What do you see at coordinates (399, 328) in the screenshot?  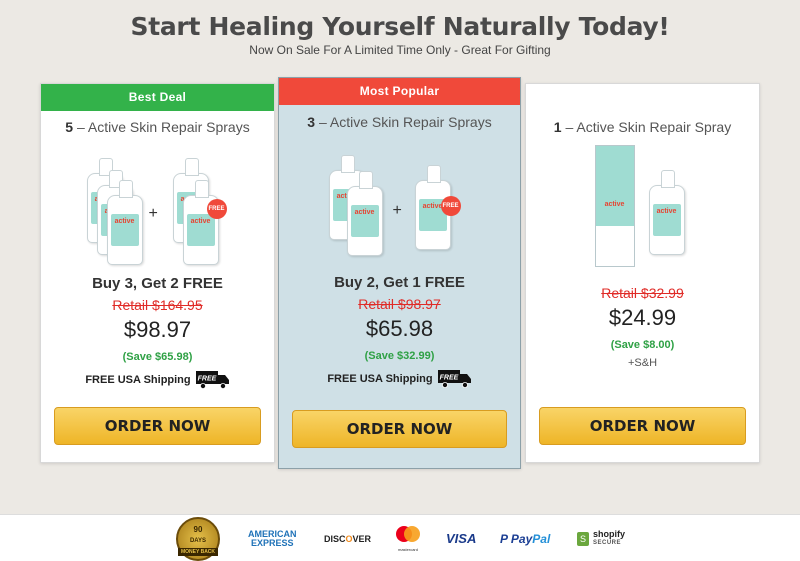 I see `sale-price: $65.98` at bounding box center [399, 328].